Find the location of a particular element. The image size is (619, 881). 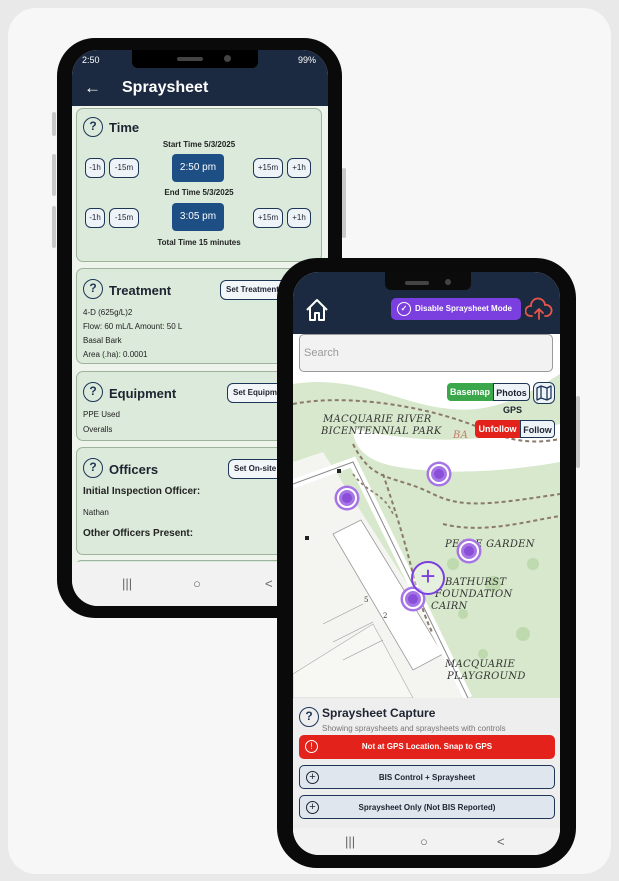

option2-label: Spraysheet Only (Not BIS Reported) is located at coordinates (427, 807).